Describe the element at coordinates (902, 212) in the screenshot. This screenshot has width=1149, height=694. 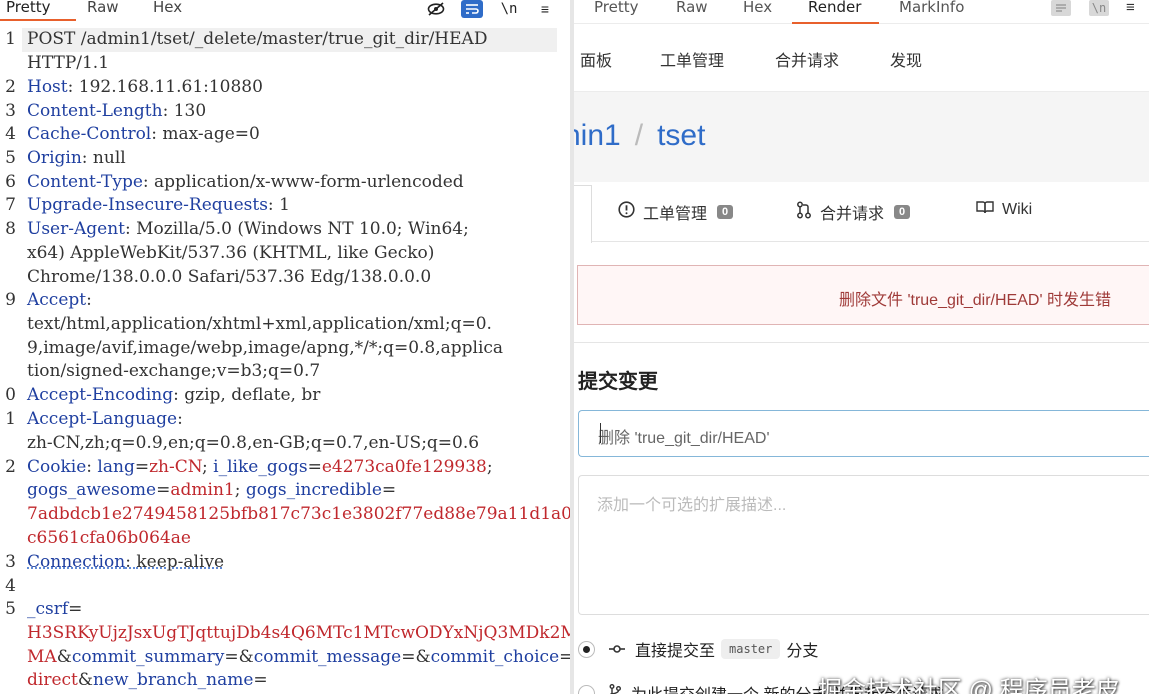
I see `pull-requests-count-badge: 0` at that location.